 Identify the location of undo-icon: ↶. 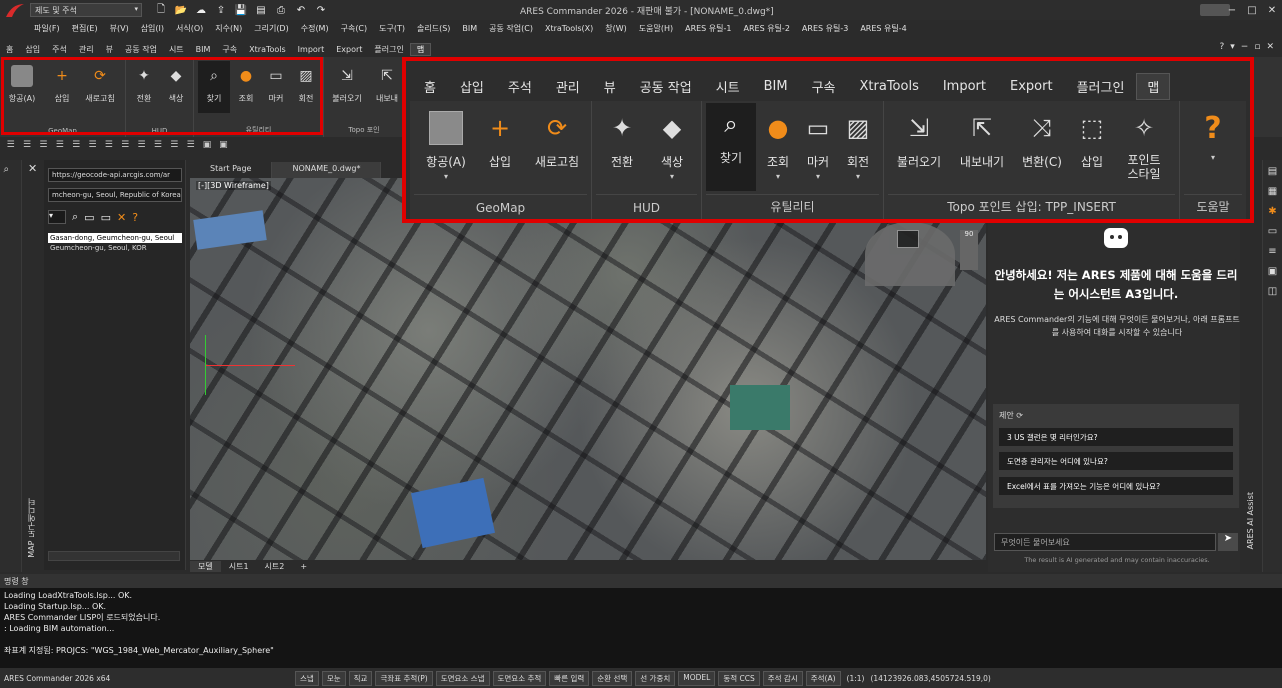
(301, 10).